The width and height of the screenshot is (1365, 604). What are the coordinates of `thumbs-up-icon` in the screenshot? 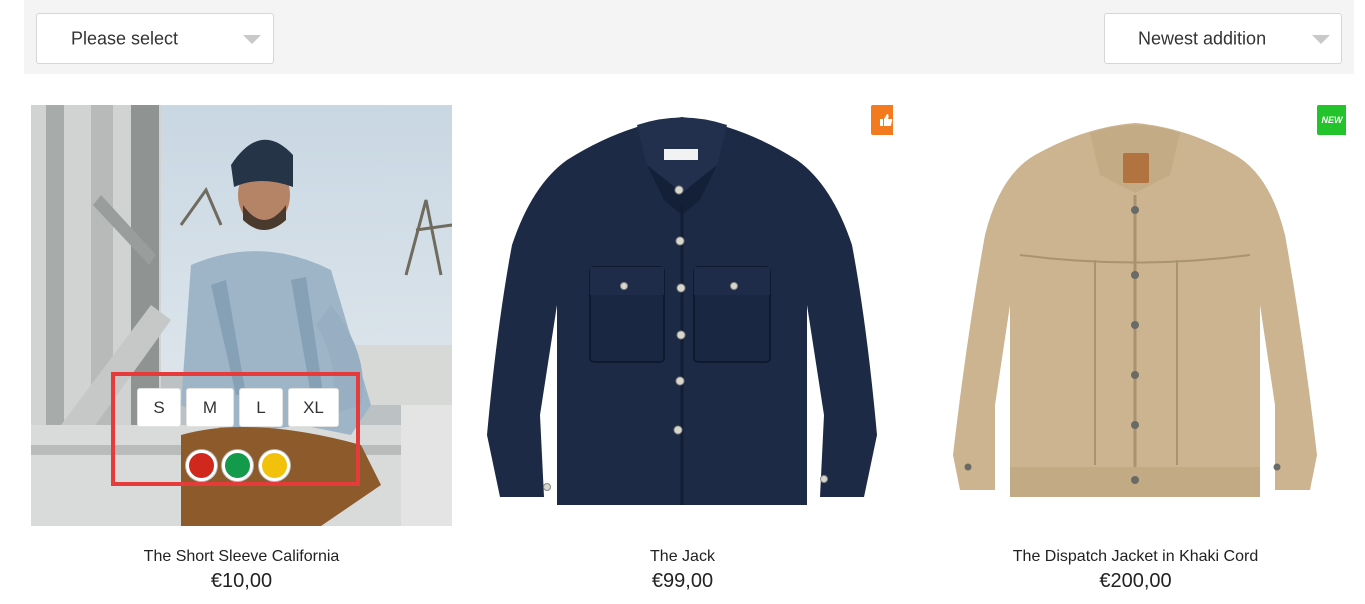 It's located at (882, 120).